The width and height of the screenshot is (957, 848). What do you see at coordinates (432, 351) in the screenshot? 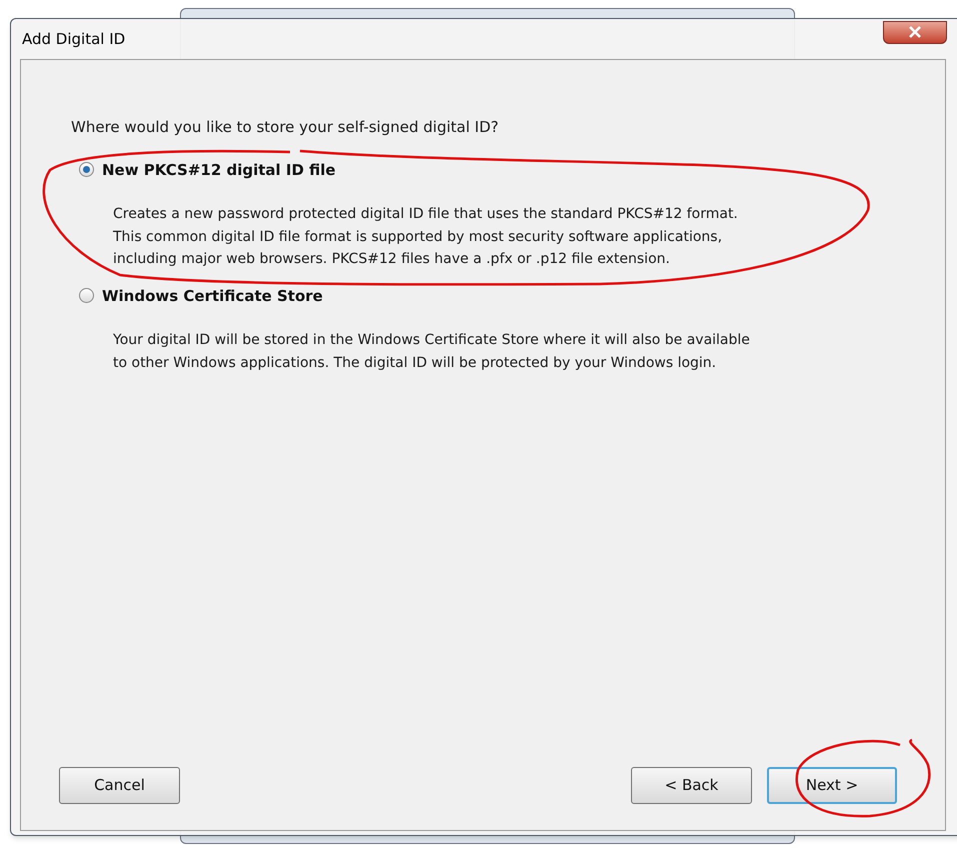
I see `option-description: Your digital ID will be stored in the Windows Certificate Store where it will also be available to other Windows applications. The digital ID will be protected by your Windows login.` at bounding box center [432, 351].